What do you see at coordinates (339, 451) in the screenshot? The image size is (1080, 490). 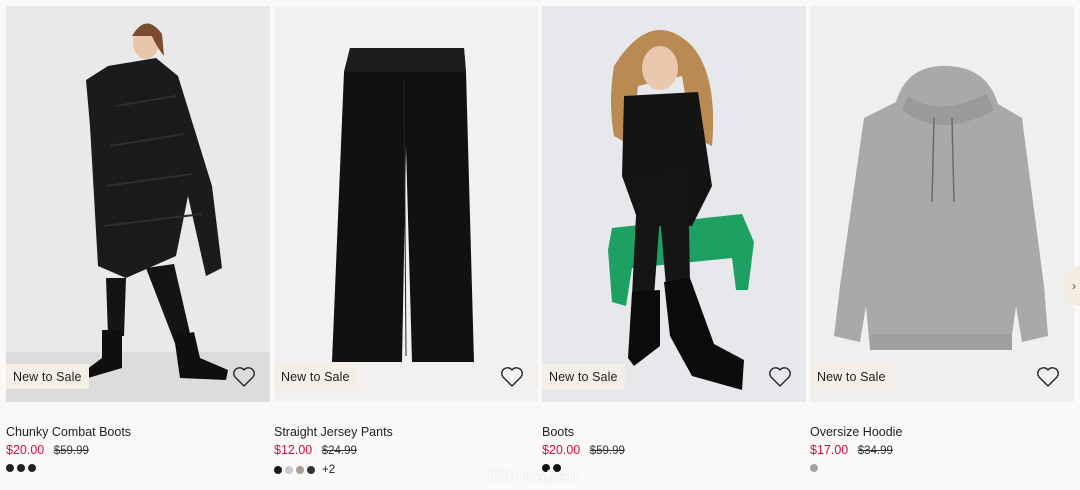 I see `original-price: $24.99` at bounding box center [339, 451].